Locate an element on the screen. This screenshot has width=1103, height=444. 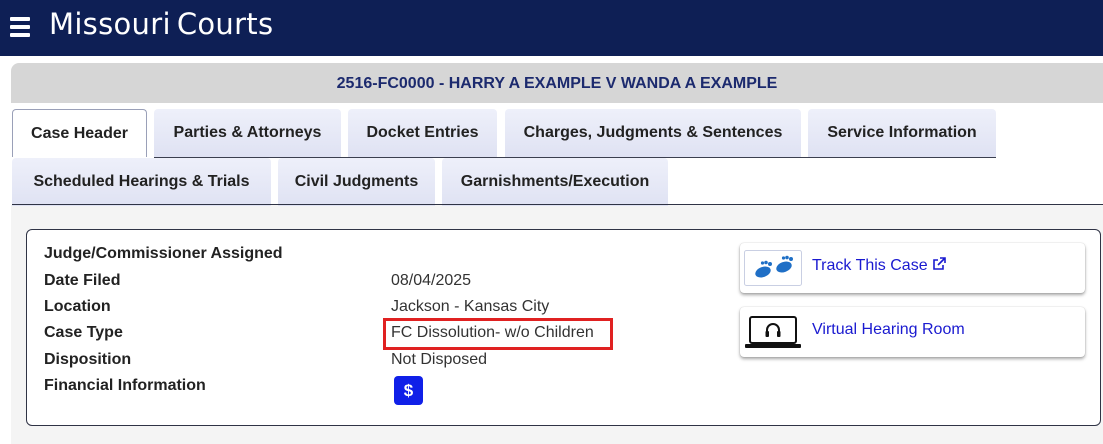
track-case-card: Track This Case is located at coordinates (912, 268).